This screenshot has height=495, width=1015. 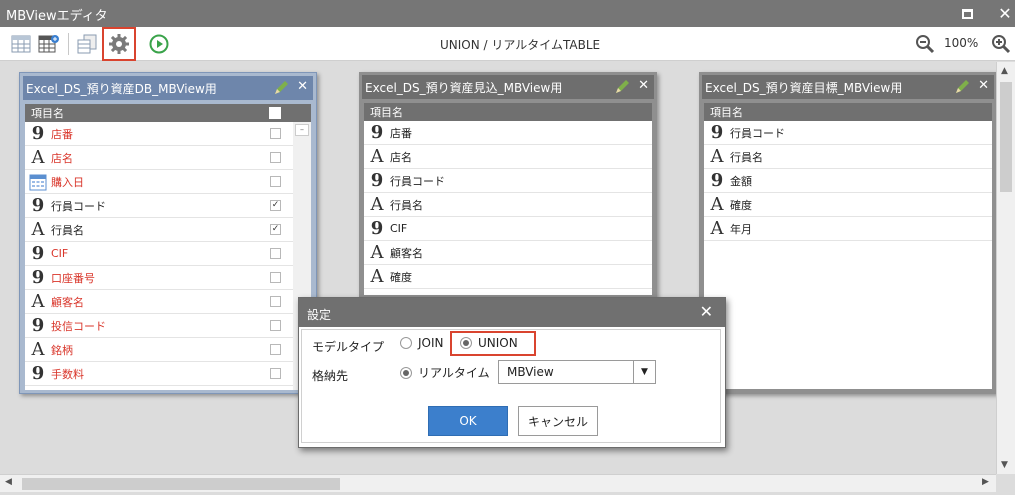 I want to click on field-row: 9 行員コード ✓, so click(x=168, y=206).